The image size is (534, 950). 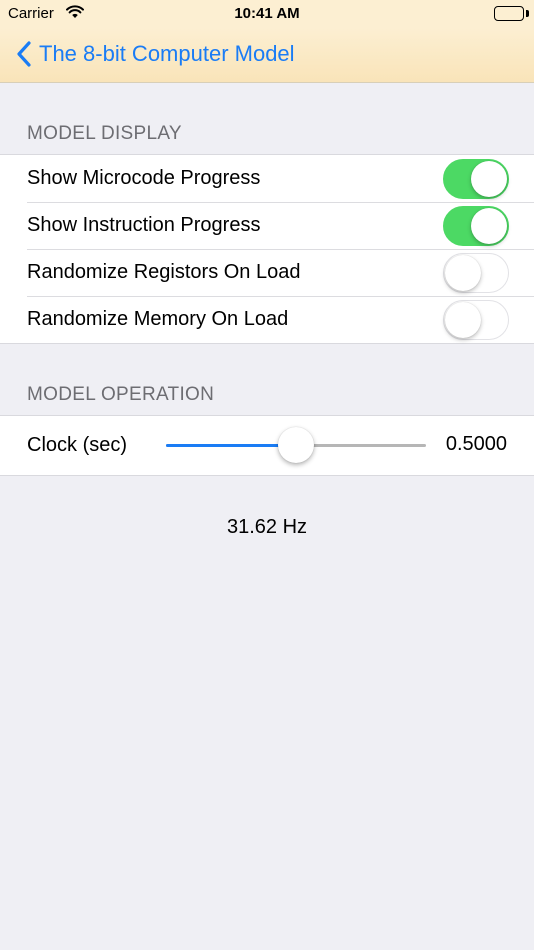 I want to click on setting-row-randomize-registers: Randomize Registors On Load, so click(x=267, y=272).